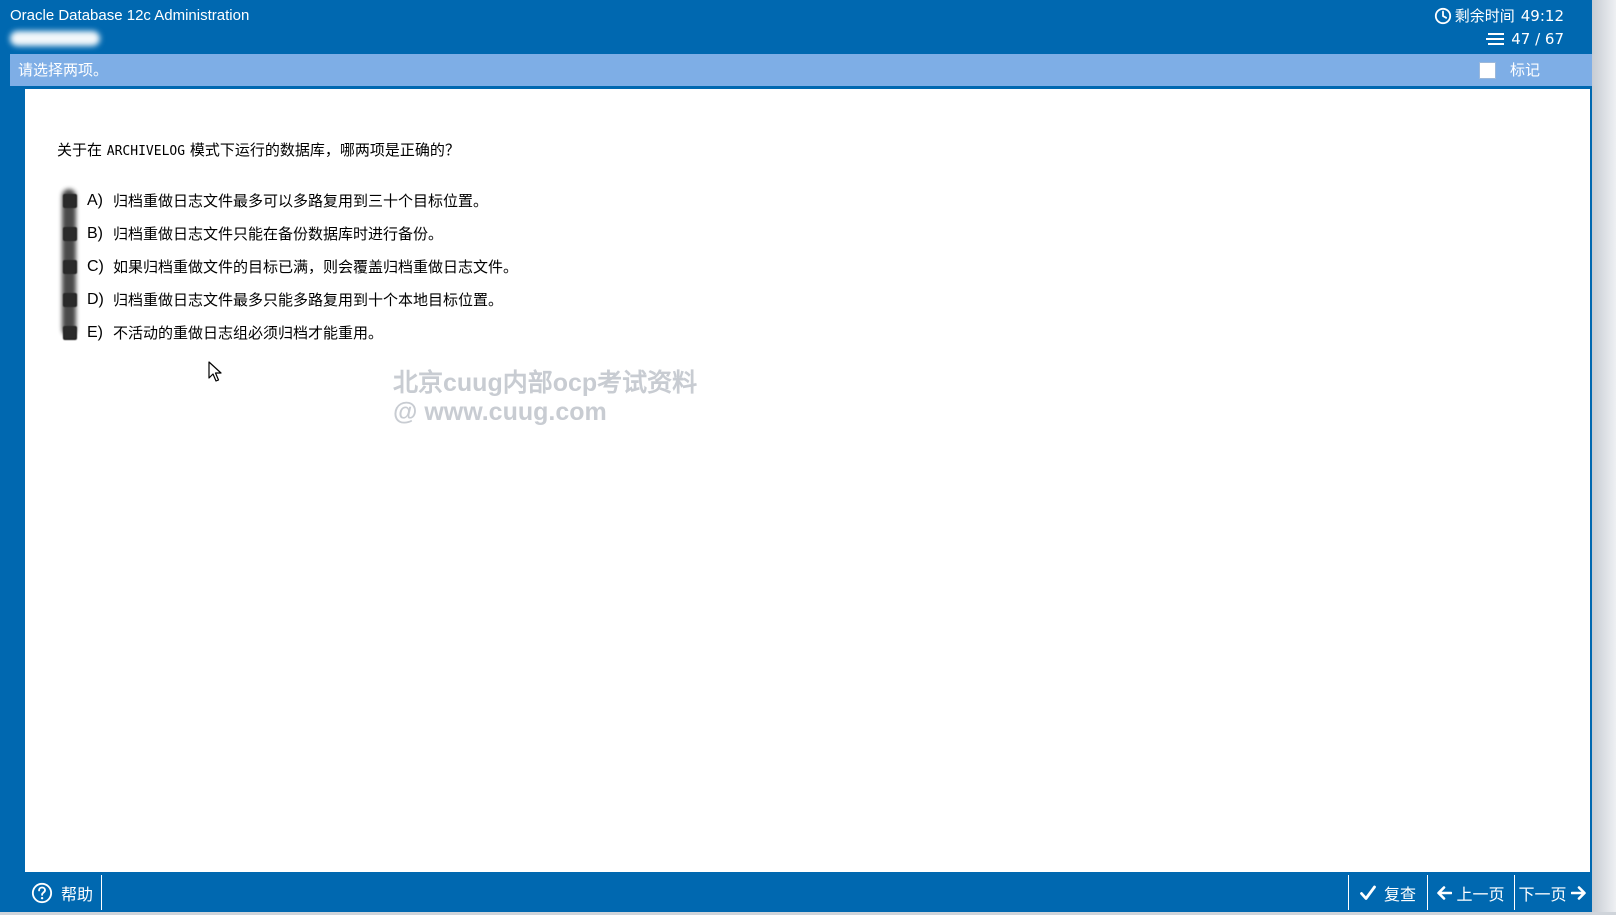 The image size is (1616, 915). I want to click on mark-checkbox, so click(1487, 70).